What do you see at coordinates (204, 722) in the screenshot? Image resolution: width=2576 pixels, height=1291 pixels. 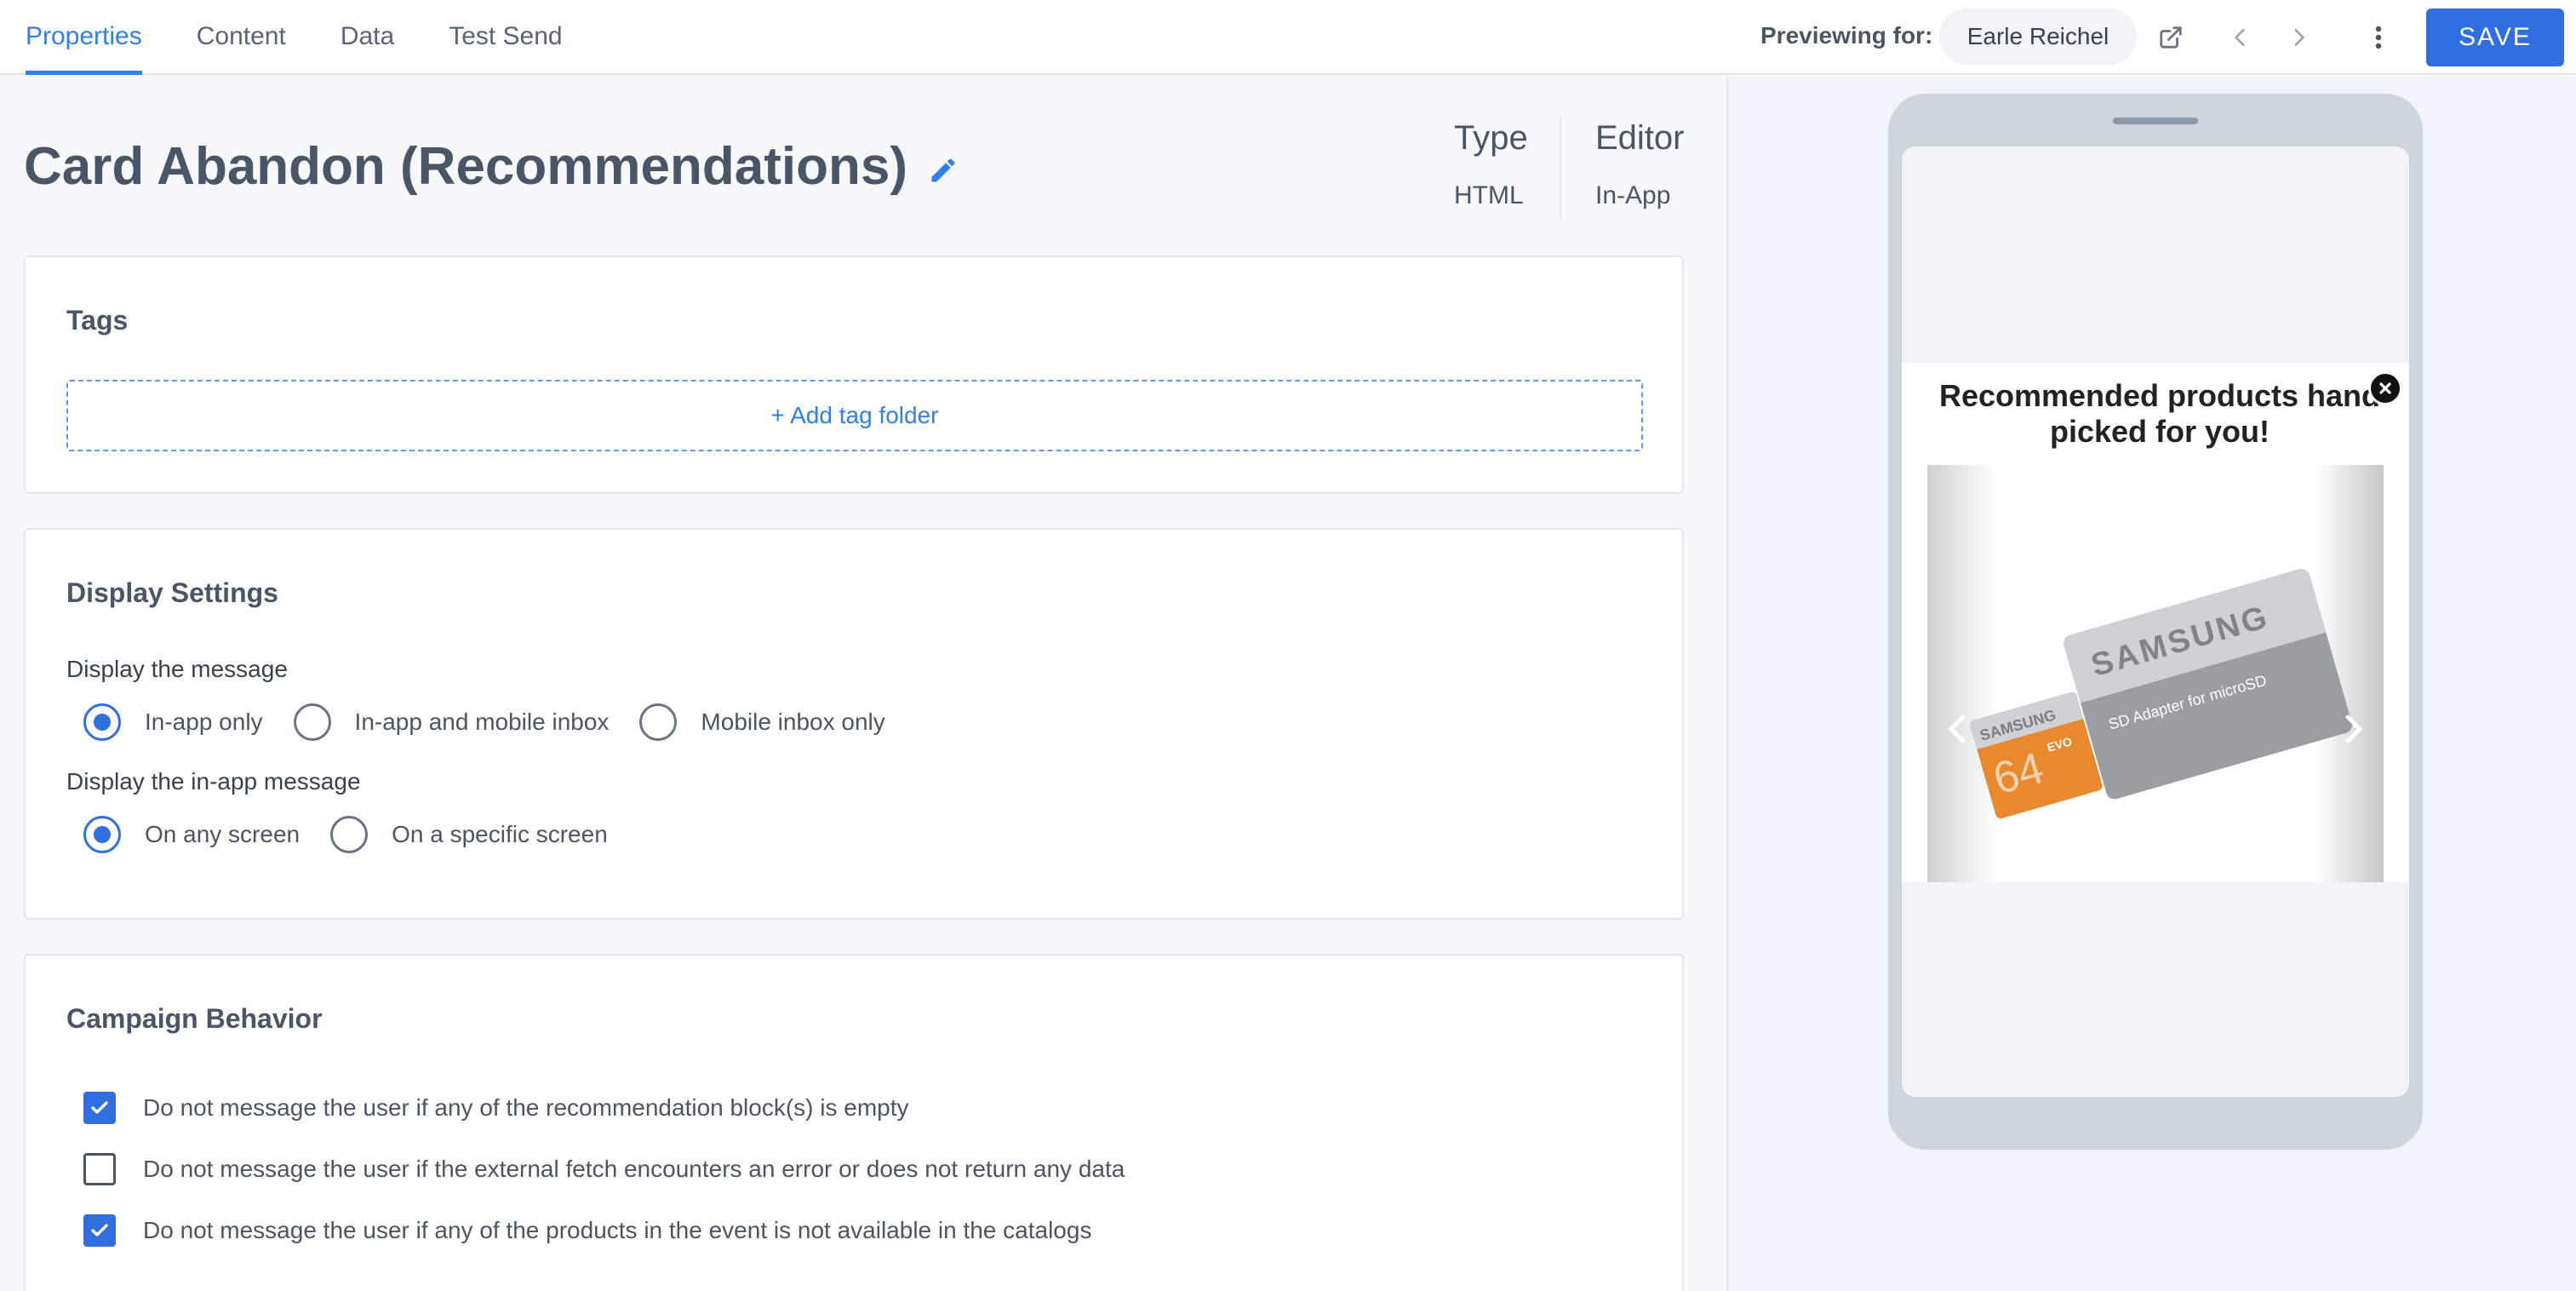 I see `radio-label: In-app only` at bounding box center [204, 722].